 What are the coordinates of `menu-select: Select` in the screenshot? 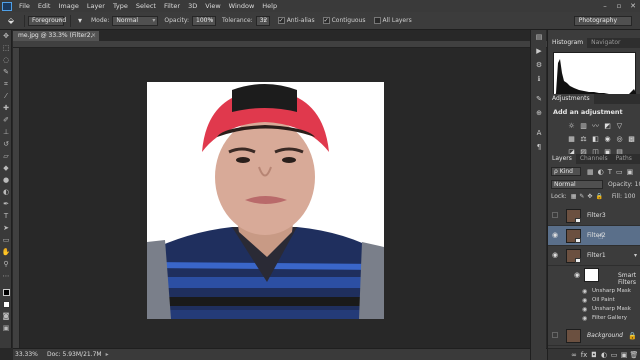 It's located at (146, 6).